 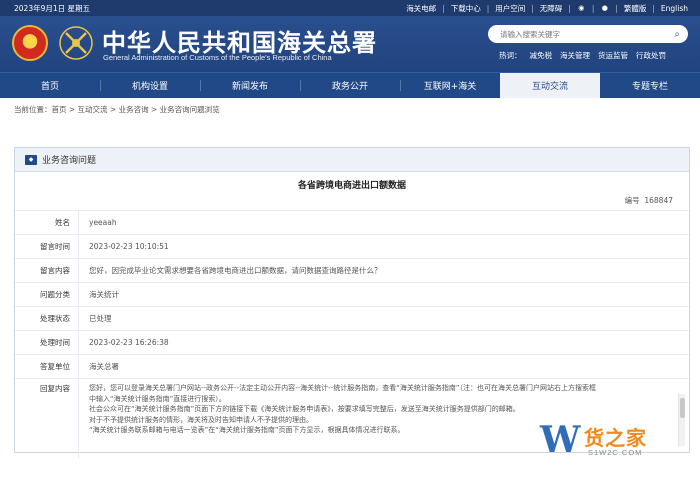 What do you see at coordinates (632, 200) in the screenshot?
I see `serial-label: 编号` at bounding box center [632, 200].